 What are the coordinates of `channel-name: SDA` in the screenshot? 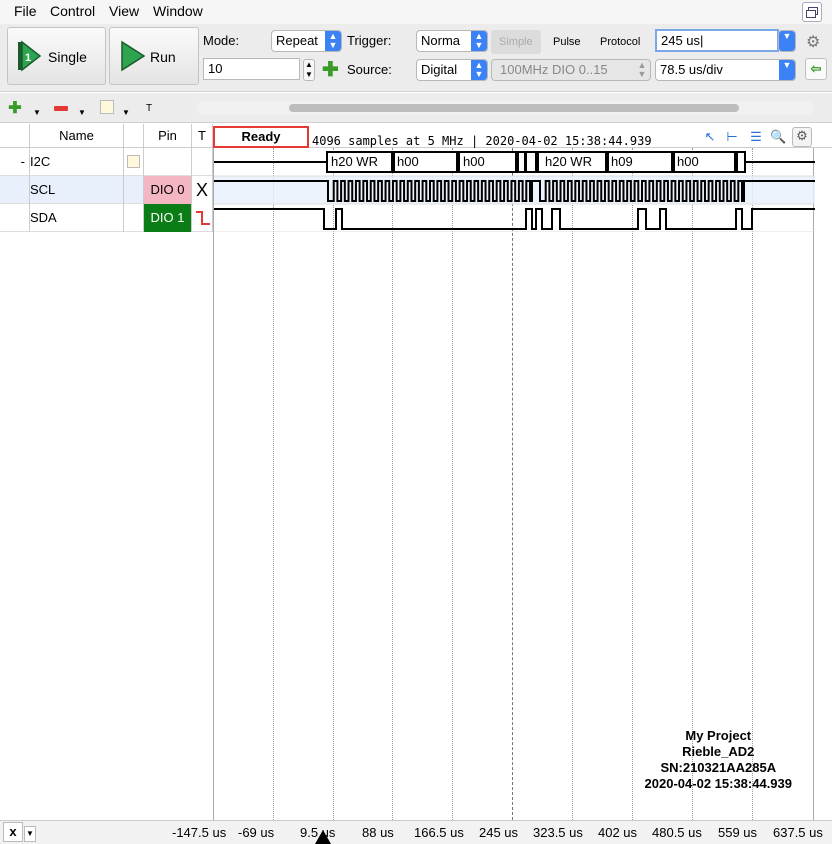 It's located at (77, 218).